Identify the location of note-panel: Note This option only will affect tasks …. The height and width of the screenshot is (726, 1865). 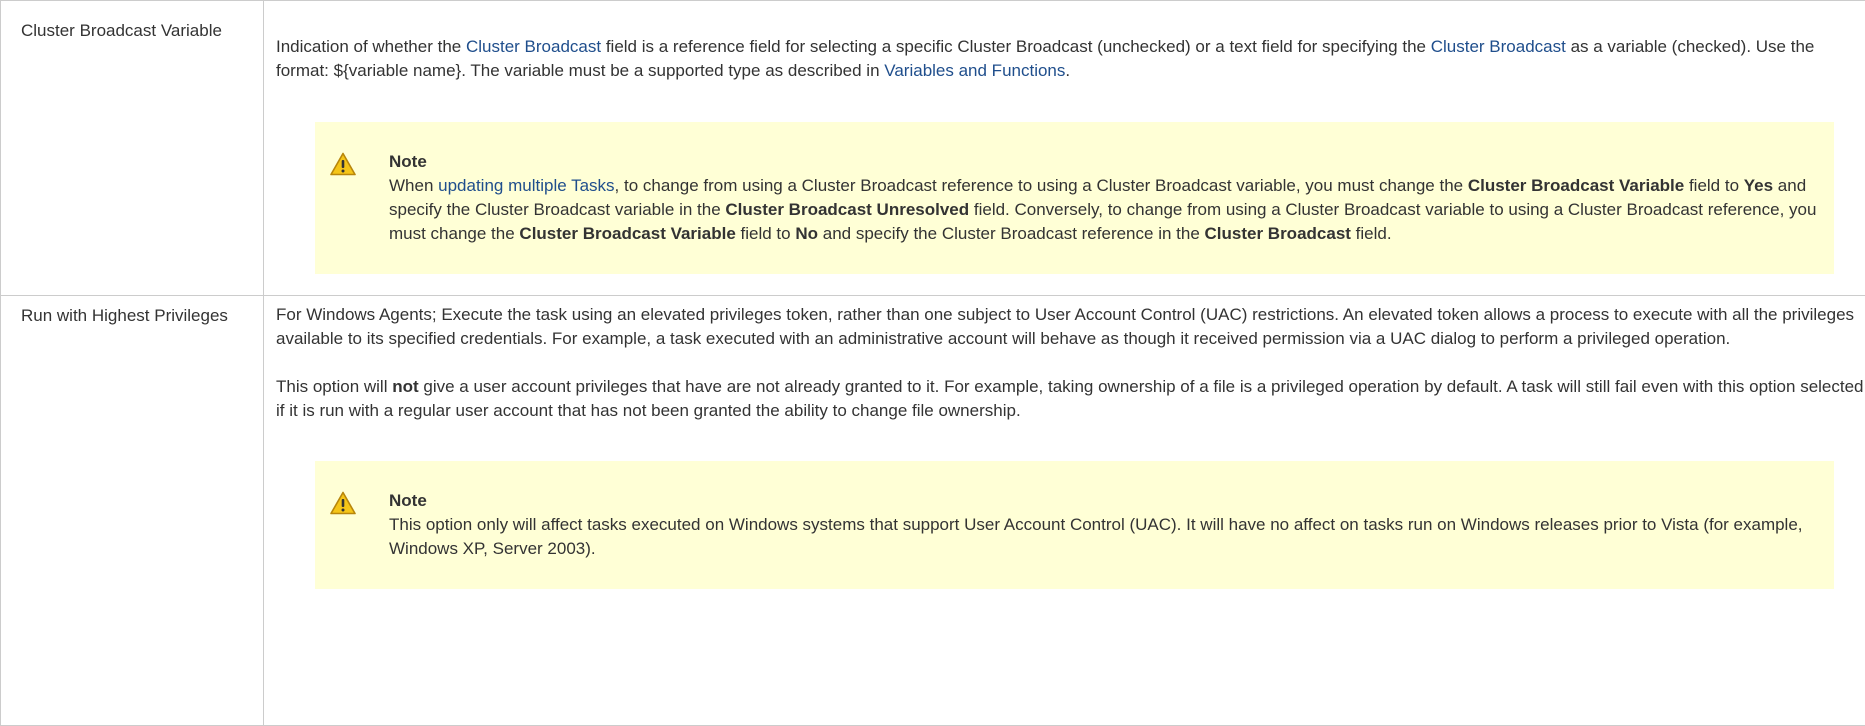
(1074, 525).